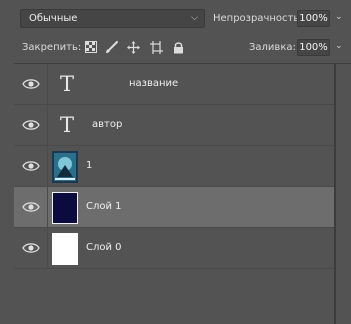 Image resolution: width=351 pixels, height=324 pixels. I want to click on lock-image-pixels-icon, so click(111, 47).